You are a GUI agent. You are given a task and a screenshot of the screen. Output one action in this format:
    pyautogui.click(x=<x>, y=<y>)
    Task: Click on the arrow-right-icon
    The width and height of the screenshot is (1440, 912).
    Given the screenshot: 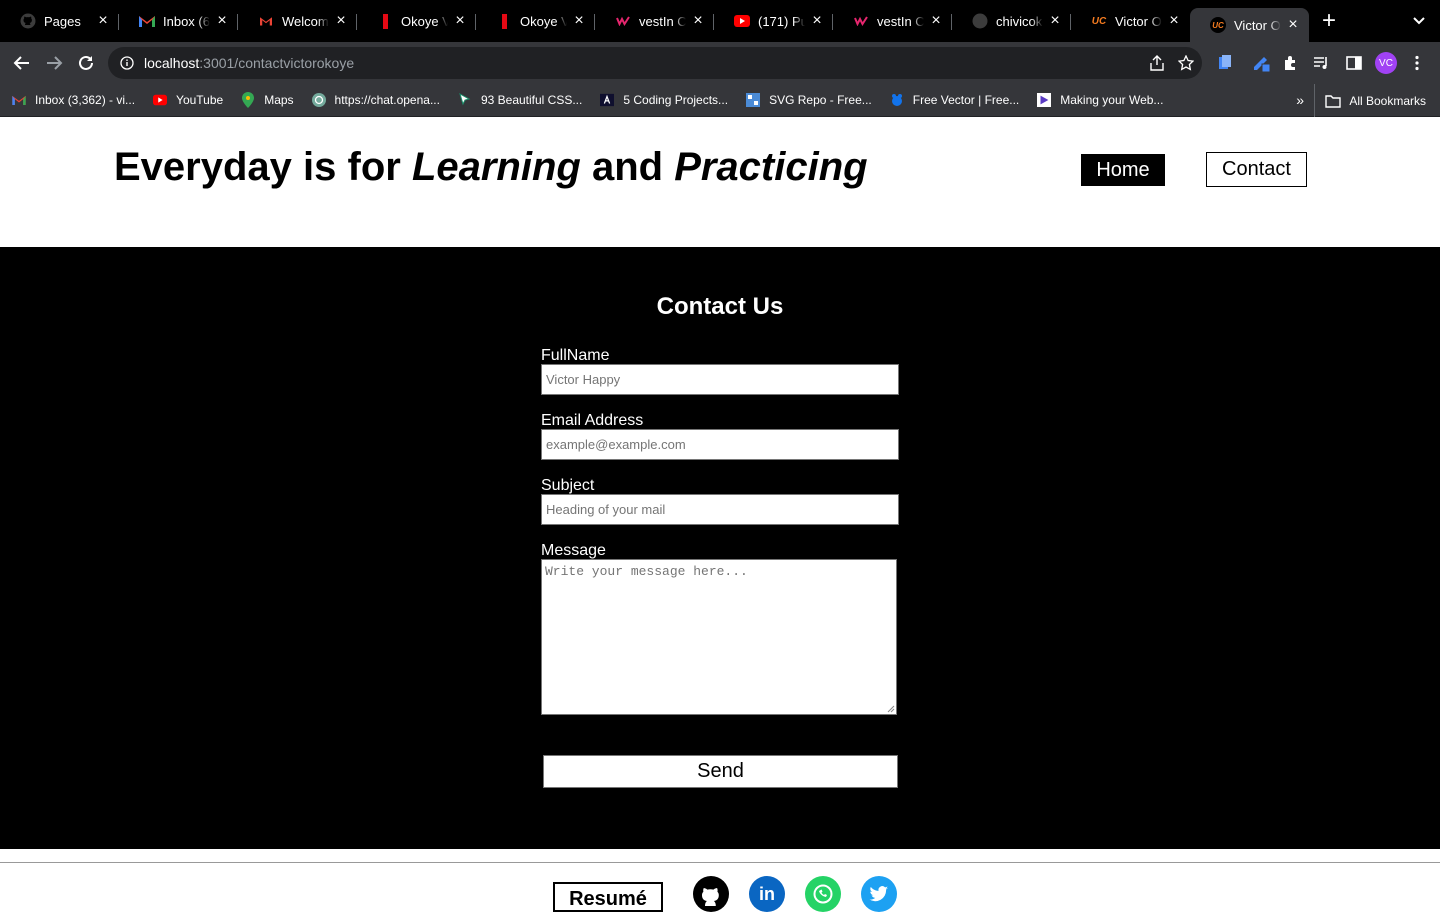 What is the action you would take?
    pyautogui.click(x=55, y=63)
    